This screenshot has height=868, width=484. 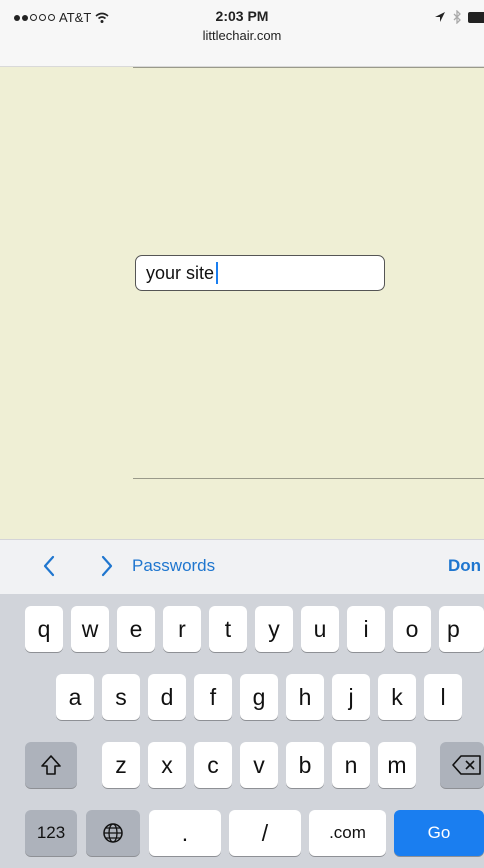 What do you see at coordinates (274, 629) in the screenshot?
I see `key-y: y` at bounding box center [274, 629].